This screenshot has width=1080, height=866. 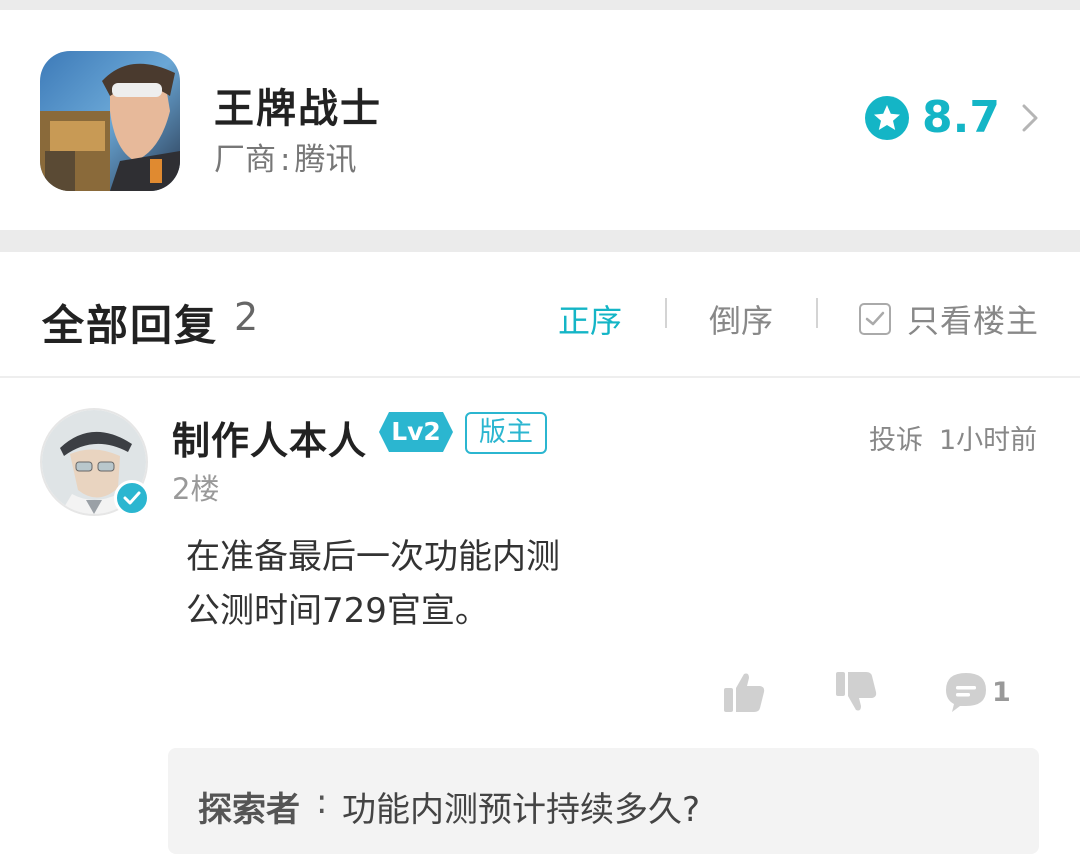 What do you see at coordinates (961, 117) in the screenshot?
I see `rating-value: 8.7` at bounding box center [961, 117].